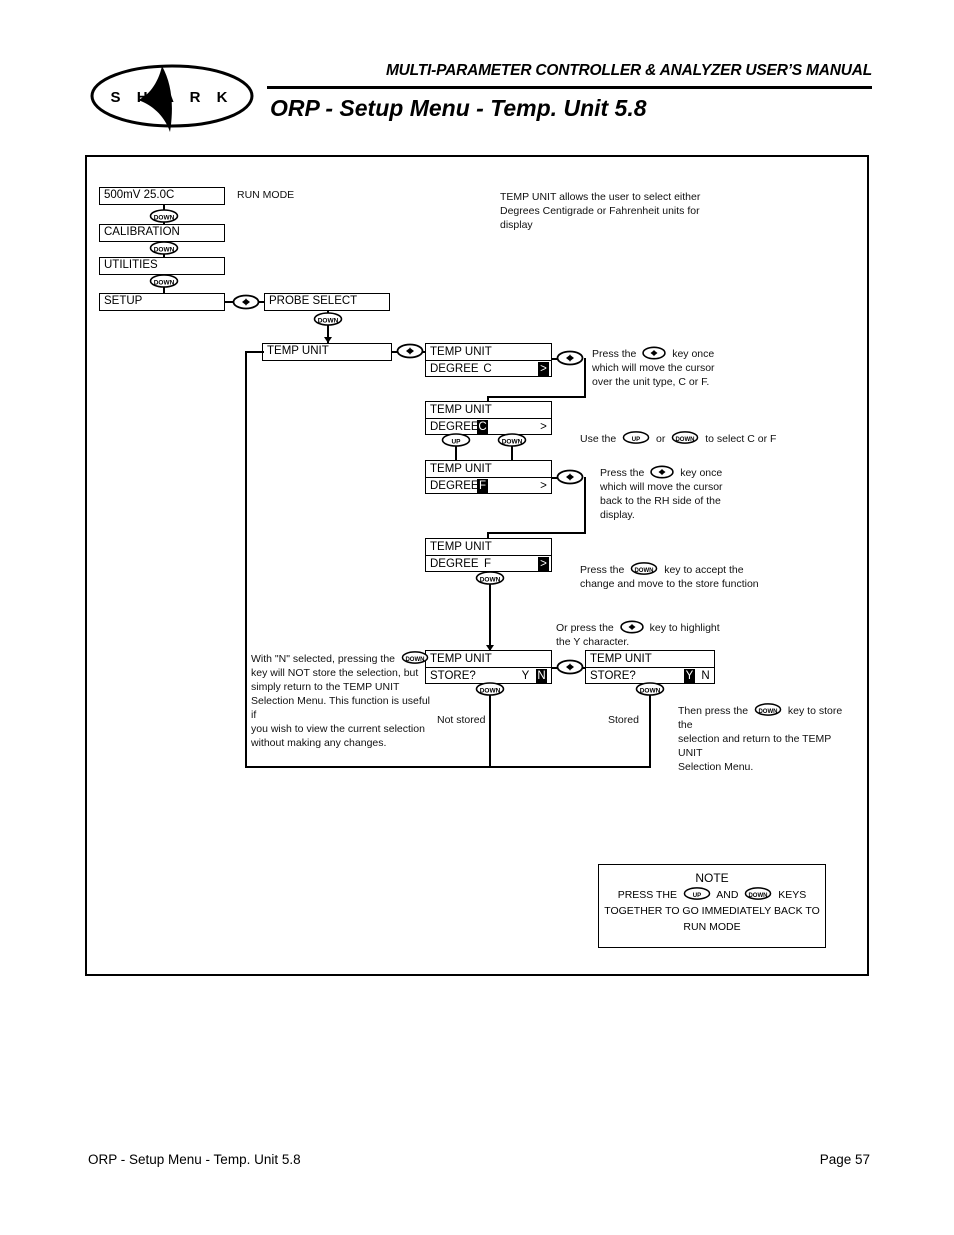 This screenshot has height=1235, width=954. Describe the element at coordinates (461, 720) in the screenshot. I see `not-stored-label: Not stored` at that location.